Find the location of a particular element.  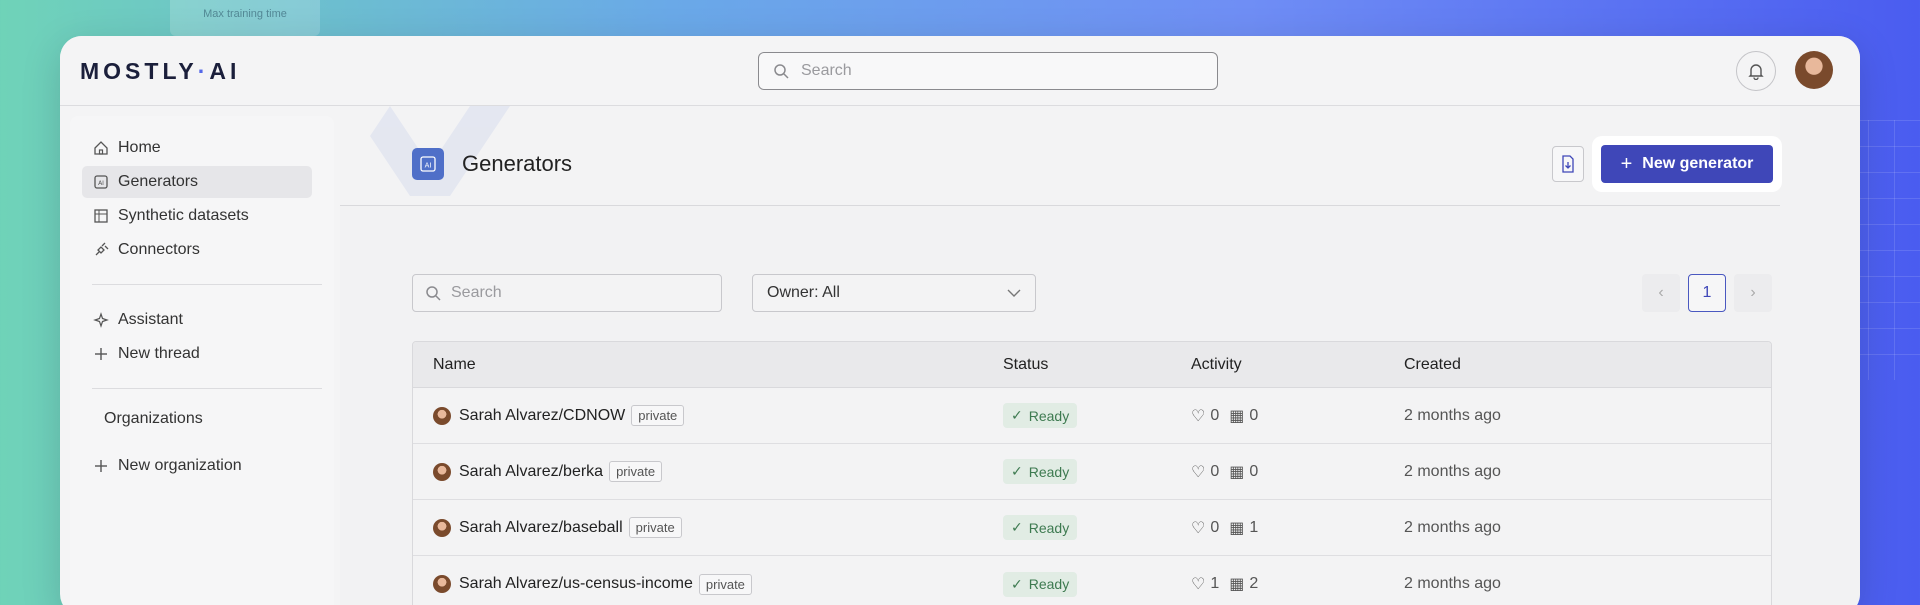

global-search-input: Search is located at coordinates (988, 71).